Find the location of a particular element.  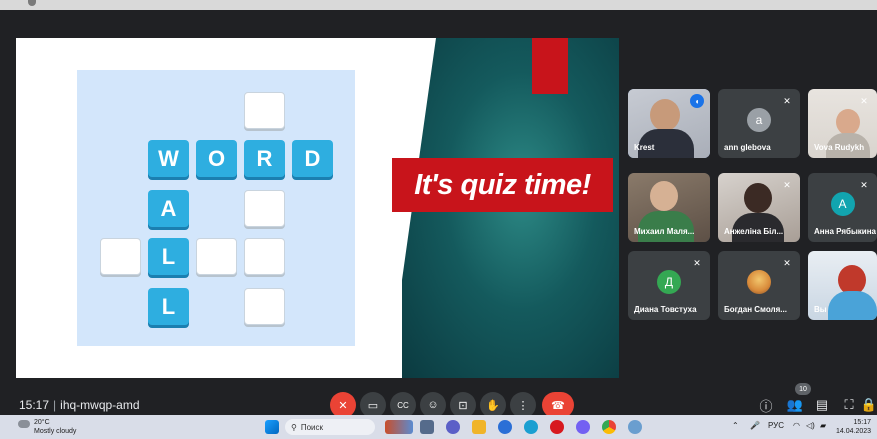

opera-icon is located at coordinates (557, 427).